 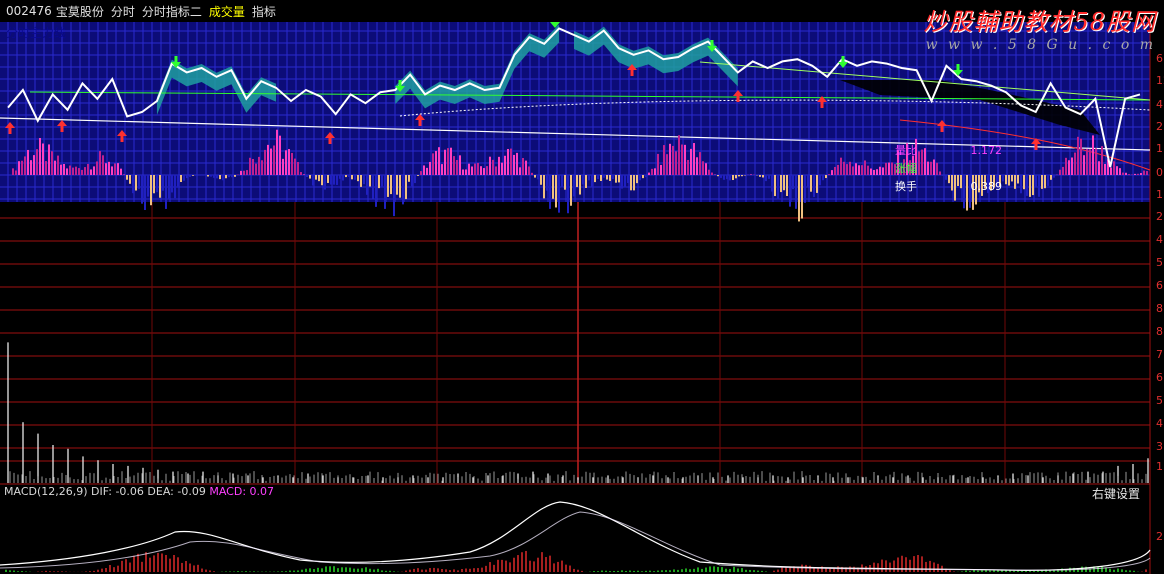 I want to click on dif-label: DIF:, so click(x=101, y=491).